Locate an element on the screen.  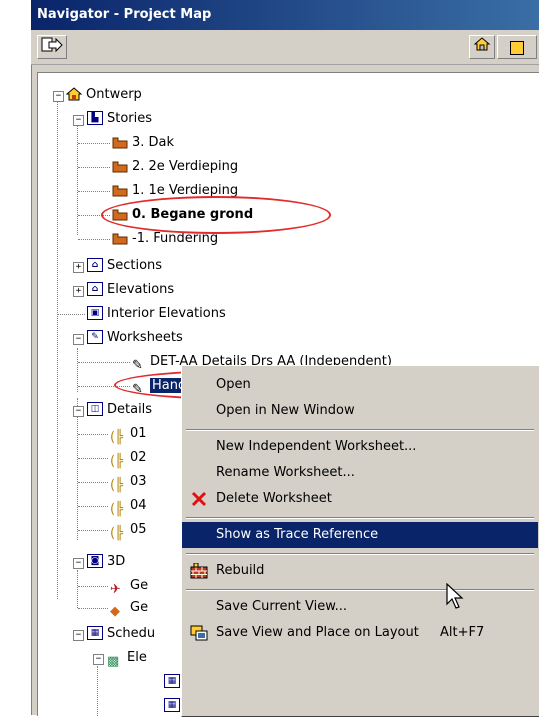
tree-item-sections: ⌂ Sections is located at coordinates (124, 266).